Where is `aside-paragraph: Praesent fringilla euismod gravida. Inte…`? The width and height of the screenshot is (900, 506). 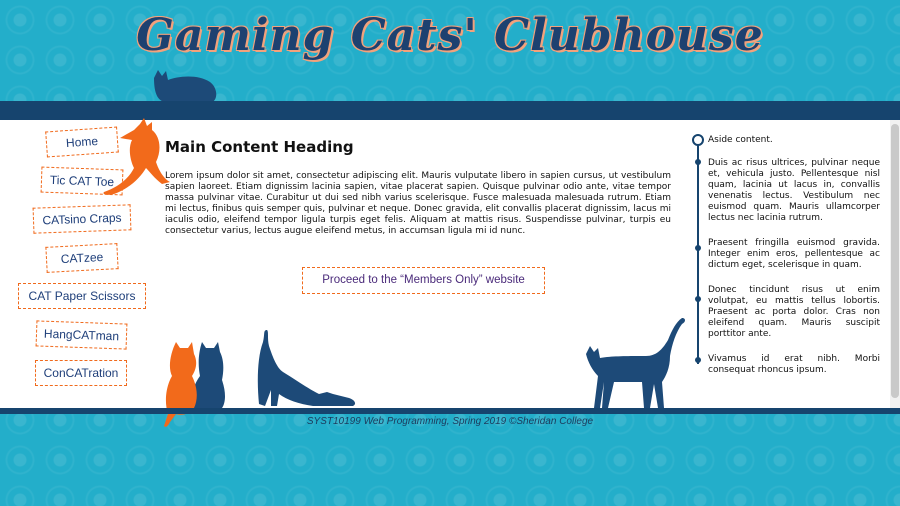 aside-paragraph: Praesent fringilla euismod gravida. Inte… is located at coordinates (794, 254).